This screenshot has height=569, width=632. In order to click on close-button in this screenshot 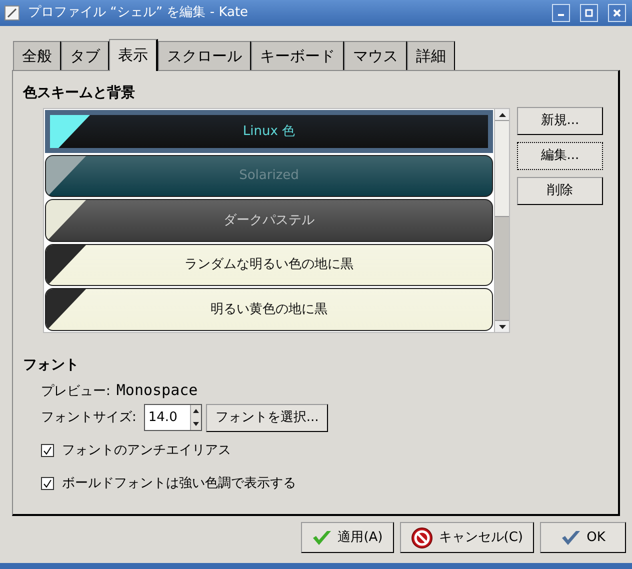, I will do `click(617, 13)`.